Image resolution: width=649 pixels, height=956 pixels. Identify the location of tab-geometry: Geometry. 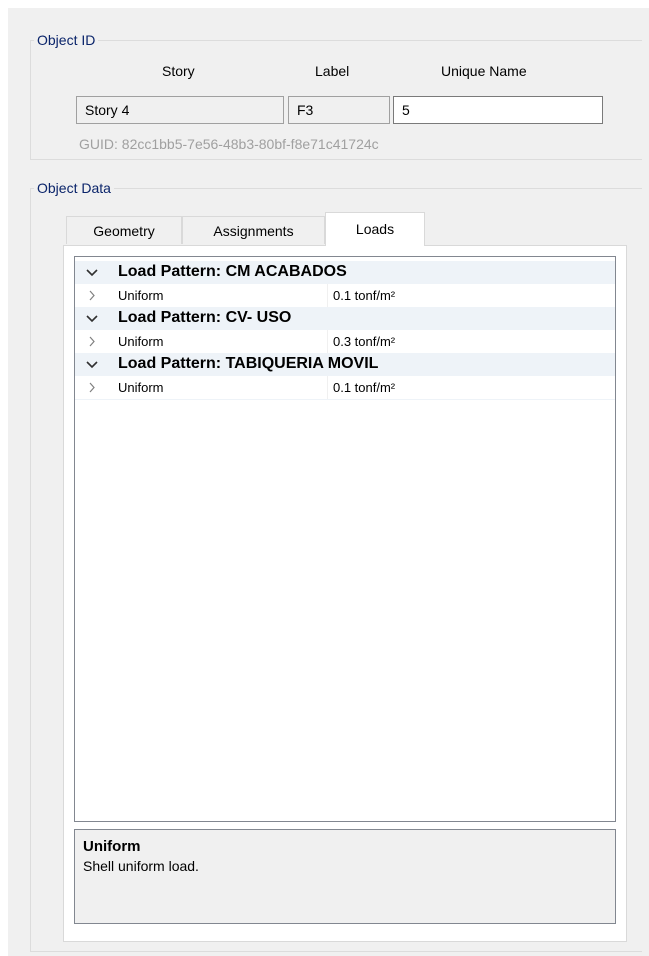
(124, 230).